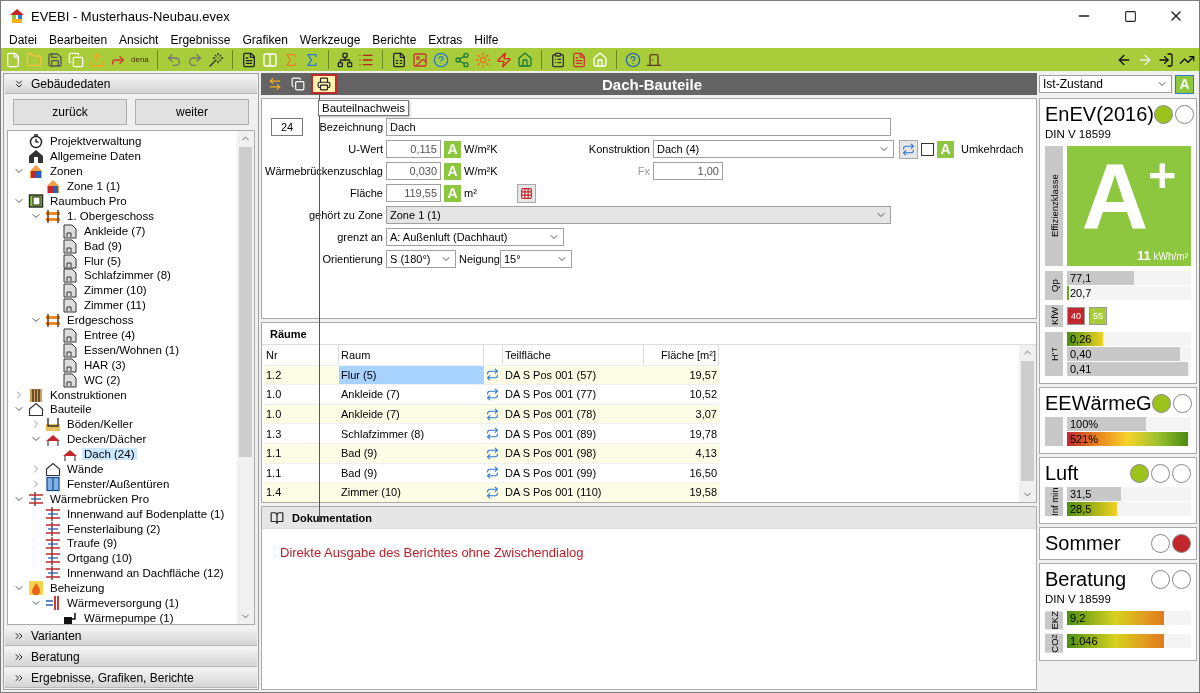 This screenshot has height=693, width=1200. What do you see at coordinates (536, 259) in the screenshot?
I see `inclination-dropdown: 15°` at bounding box center [536, 259].